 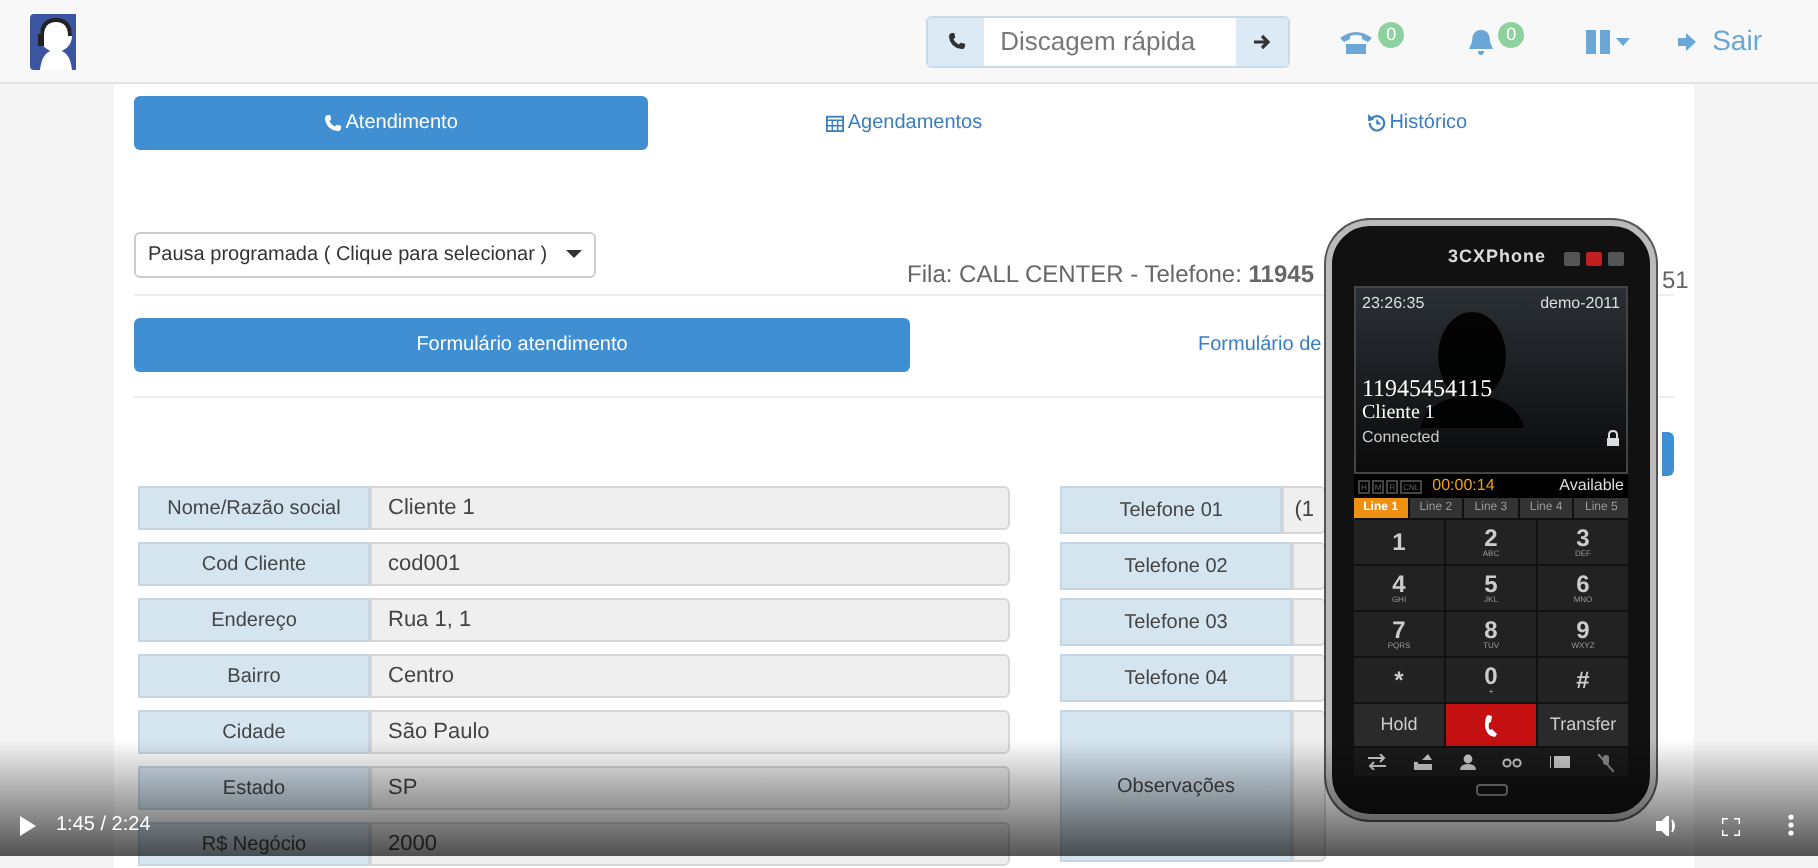 I want to click on envelope-icon, so click(x=1560, y=762).